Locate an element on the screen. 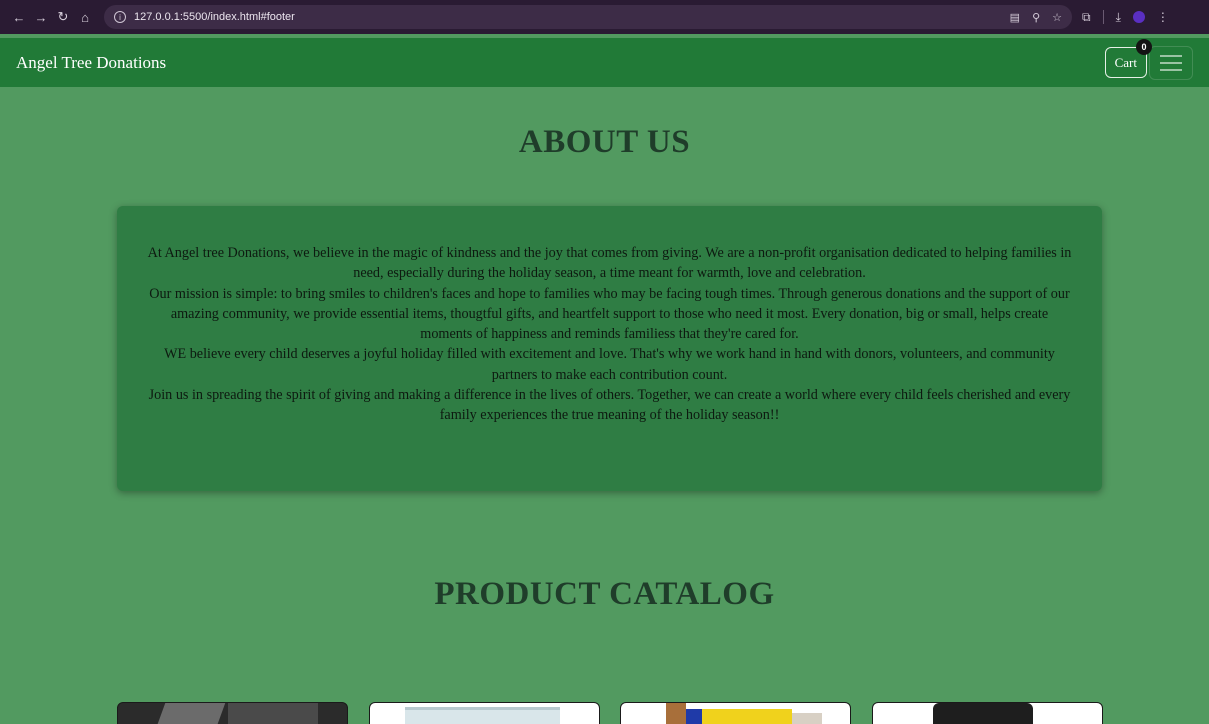 This screenshot has width=1209, height=724. site-info-icon: i is located at coordinates (120, 17).